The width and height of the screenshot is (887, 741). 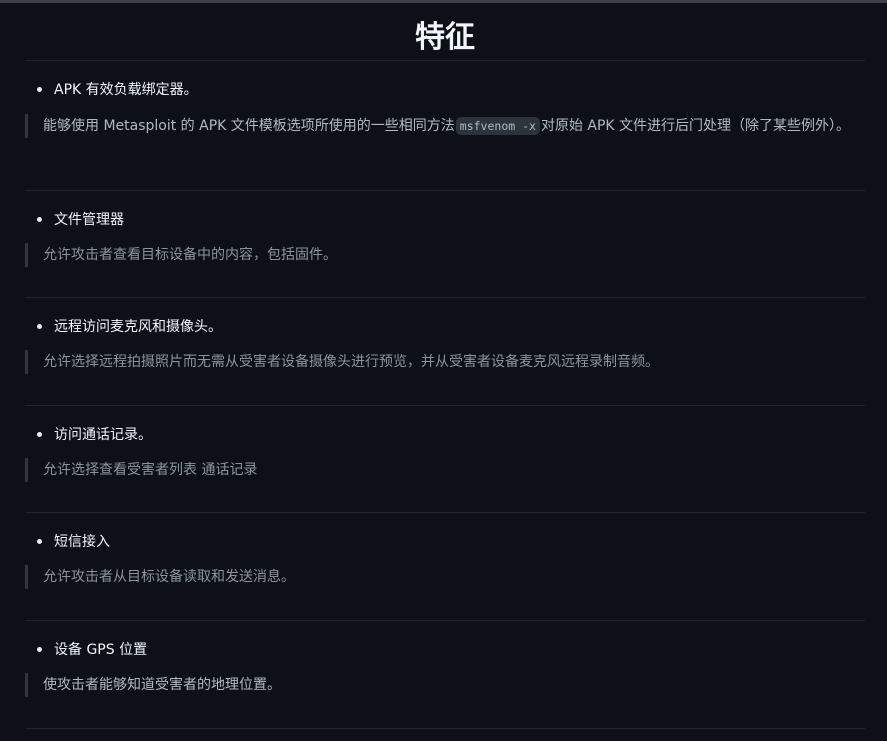 What do you see at coordinates (695, 126) in the screenshot?
I see `feature-description-text-after: 对原始 APK 文件进行后门处理（除了某些例外）。` at bounding box center [695, 126].